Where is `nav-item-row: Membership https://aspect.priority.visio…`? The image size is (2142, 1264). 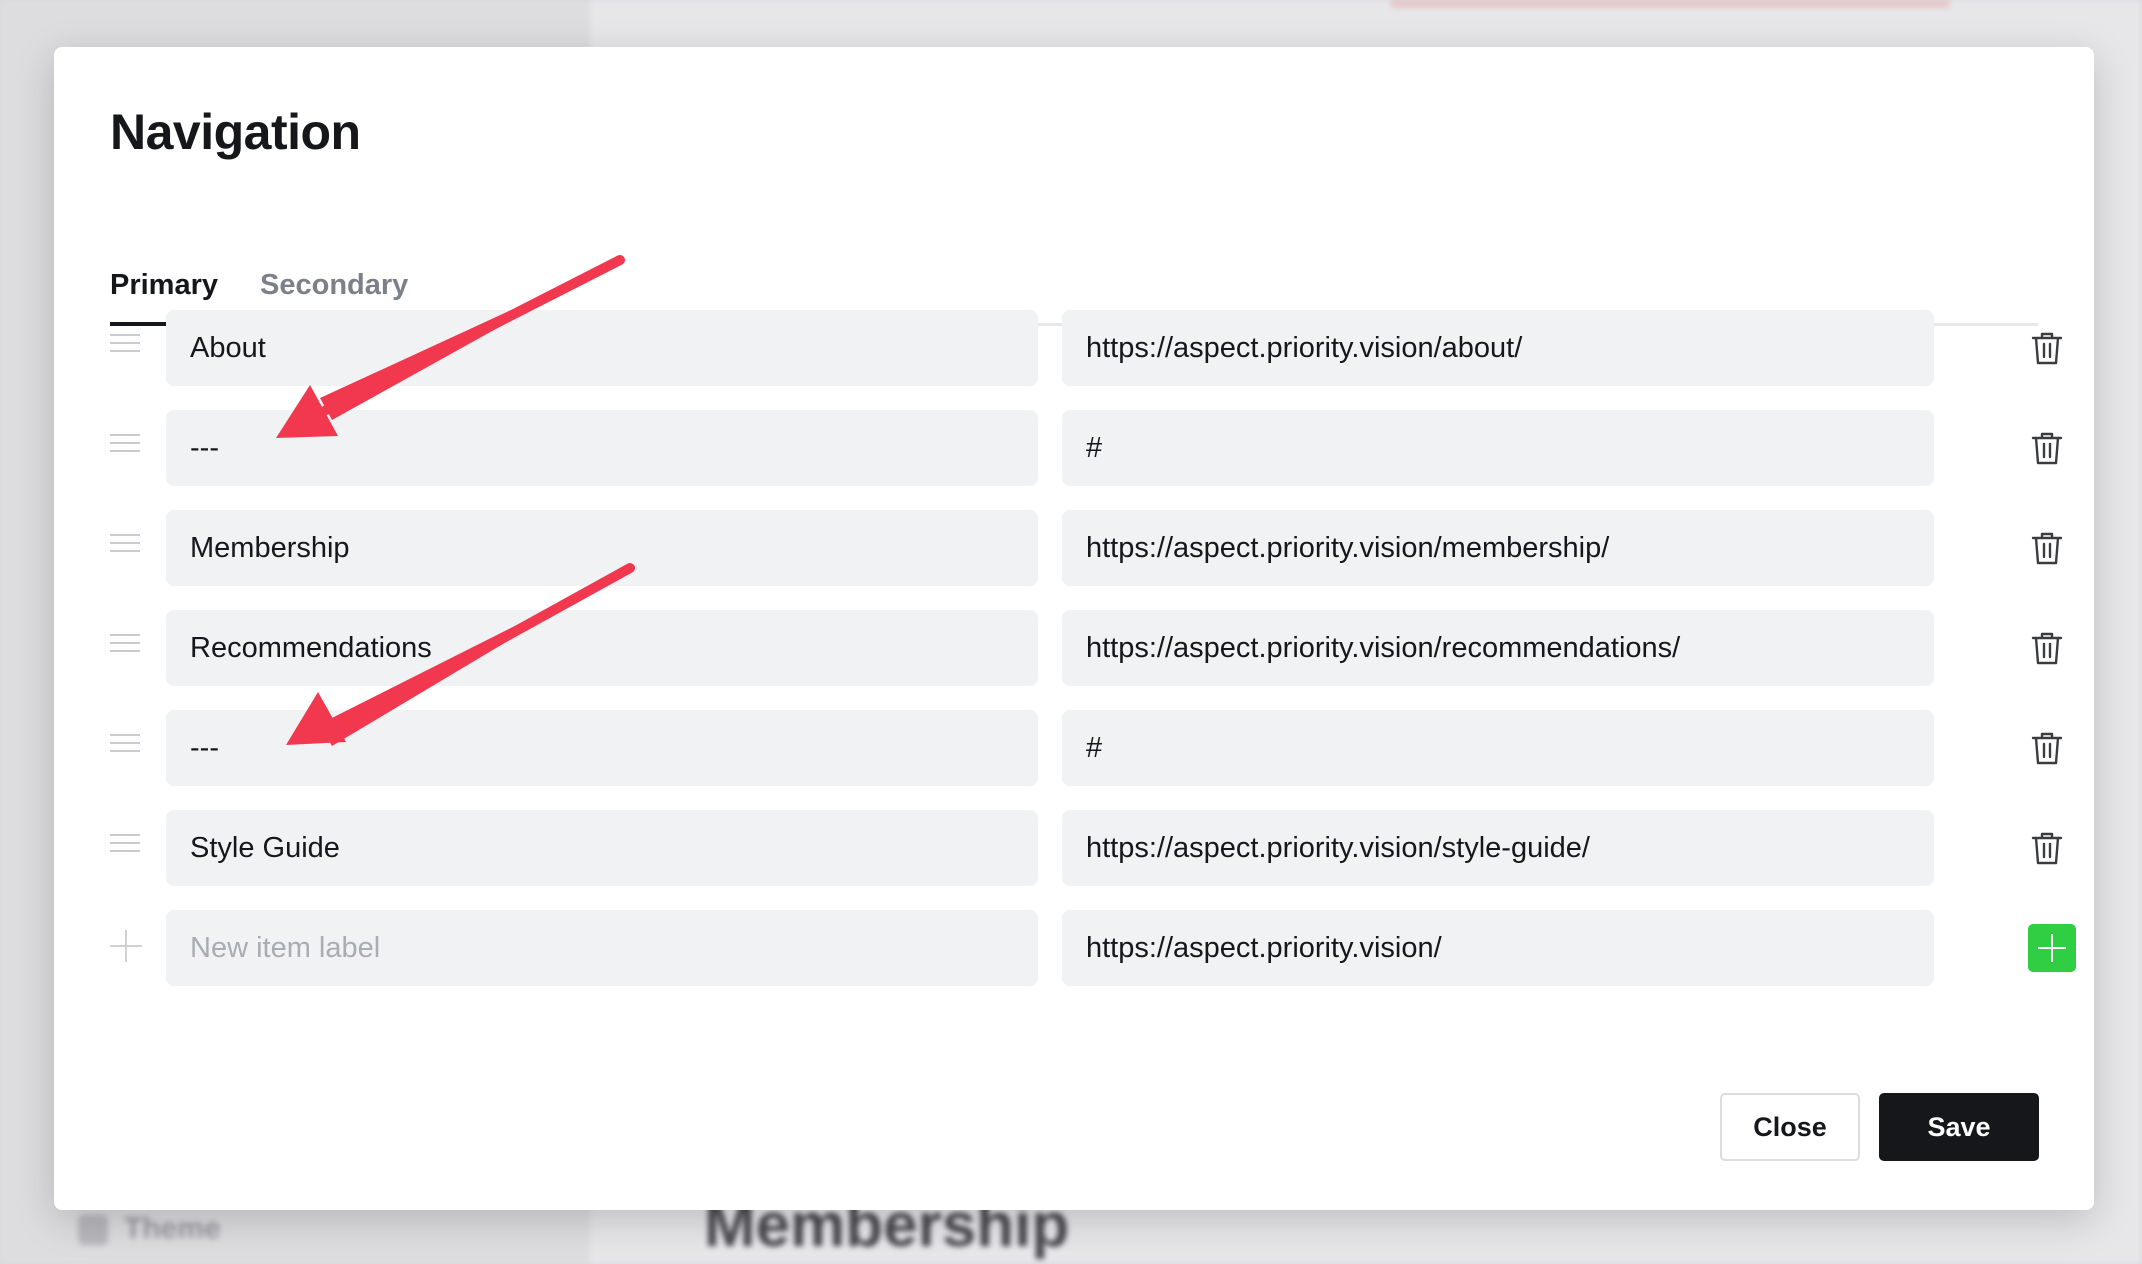 nav-item-row: Membership https://aspect.priority.visio… is located at coordinates (1086, 548).